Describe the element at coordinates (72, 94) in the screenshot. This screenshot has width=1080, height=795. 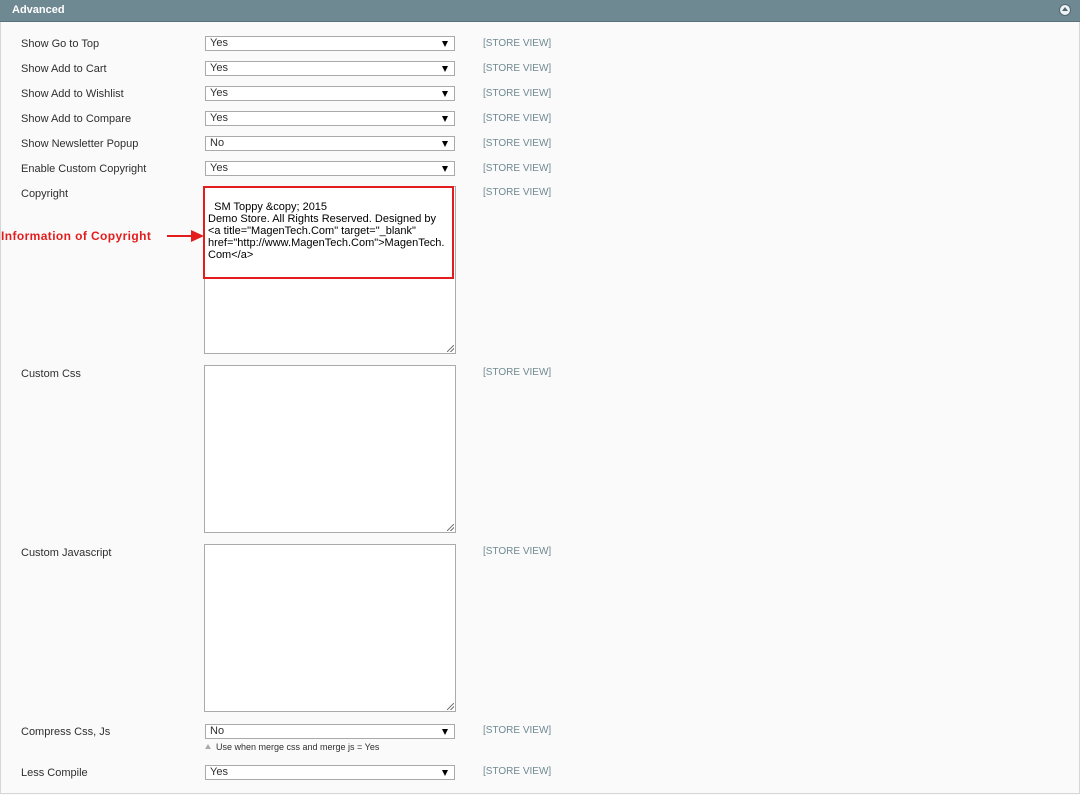
I see `show-add-to-wishlist-label: Show Add to Wishlist` at that location.